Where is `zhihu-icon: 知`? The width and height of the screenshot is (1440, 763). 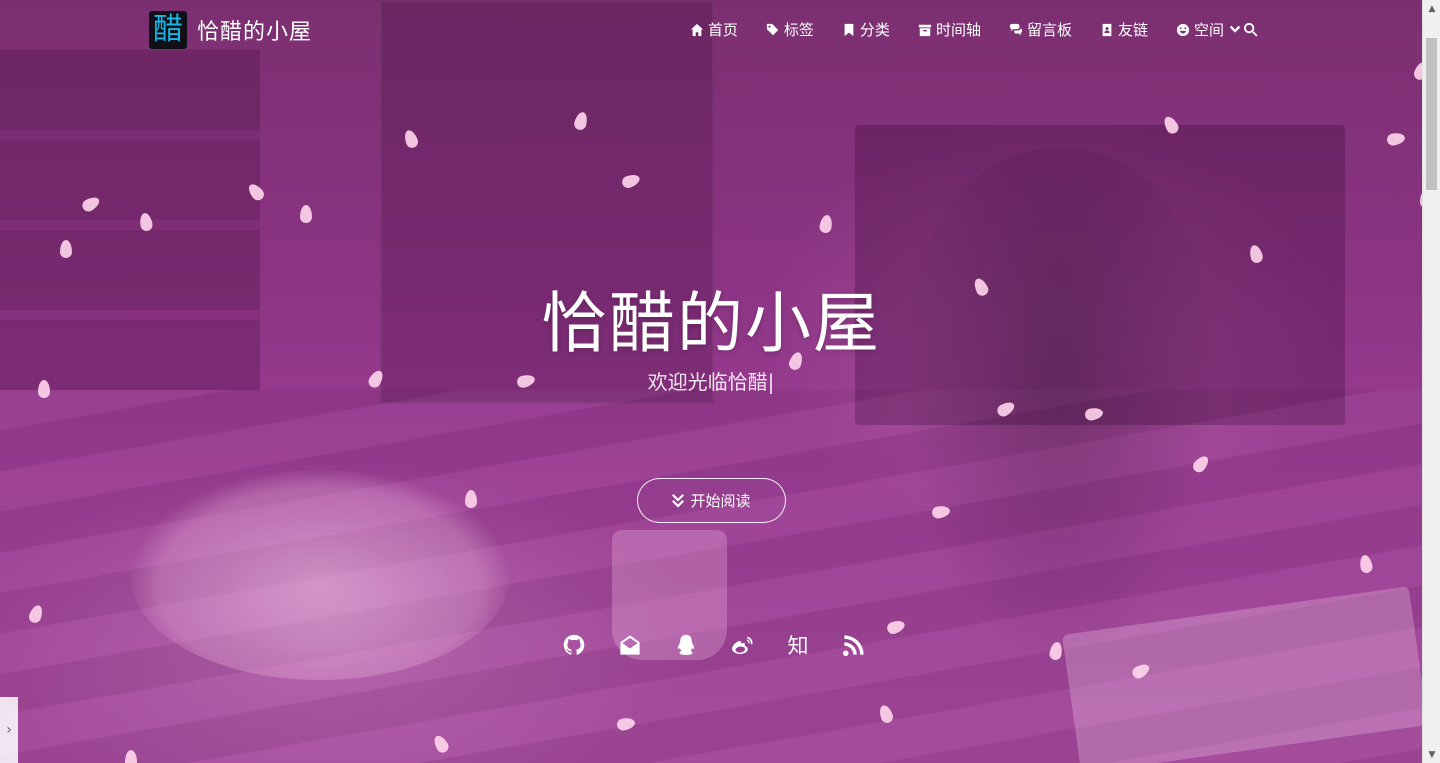 zhihu-icon: 知 is located at coordinates (798, 646).